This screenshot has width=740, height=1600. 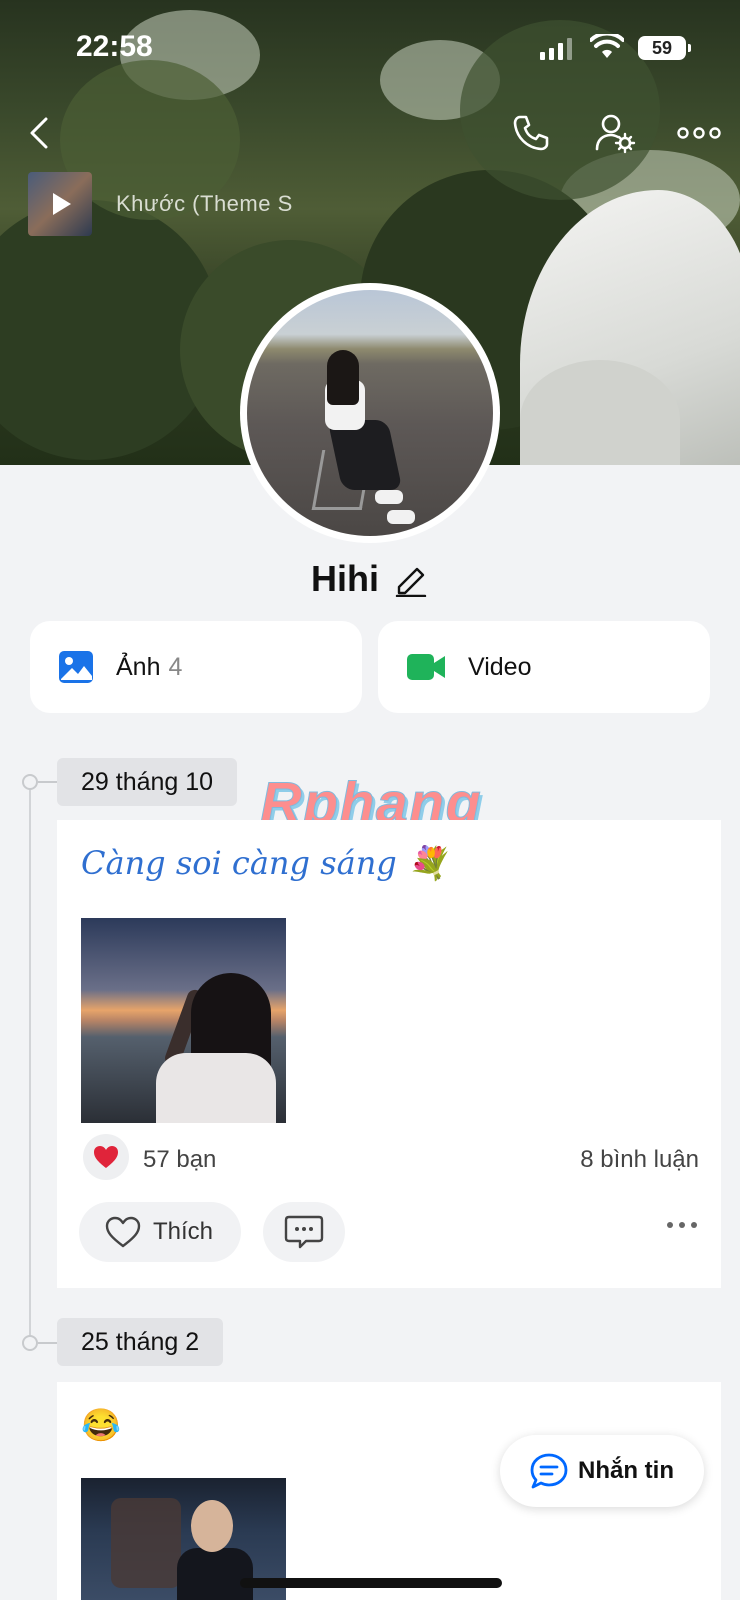 I want to click on status-bar: 22:58 59, so click(x=370, y=50).